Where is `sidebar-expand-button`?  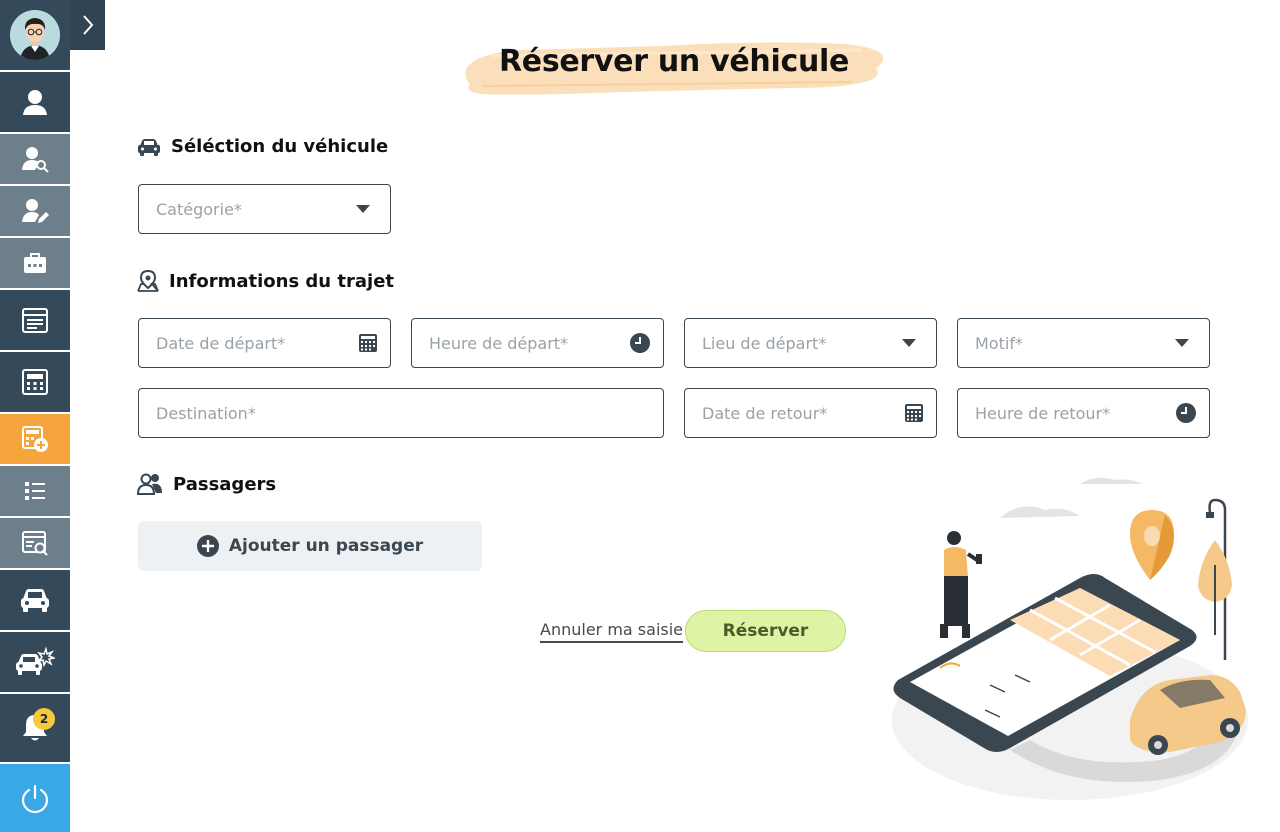
sidebar-expand-button is located at coordinates (87, 25).